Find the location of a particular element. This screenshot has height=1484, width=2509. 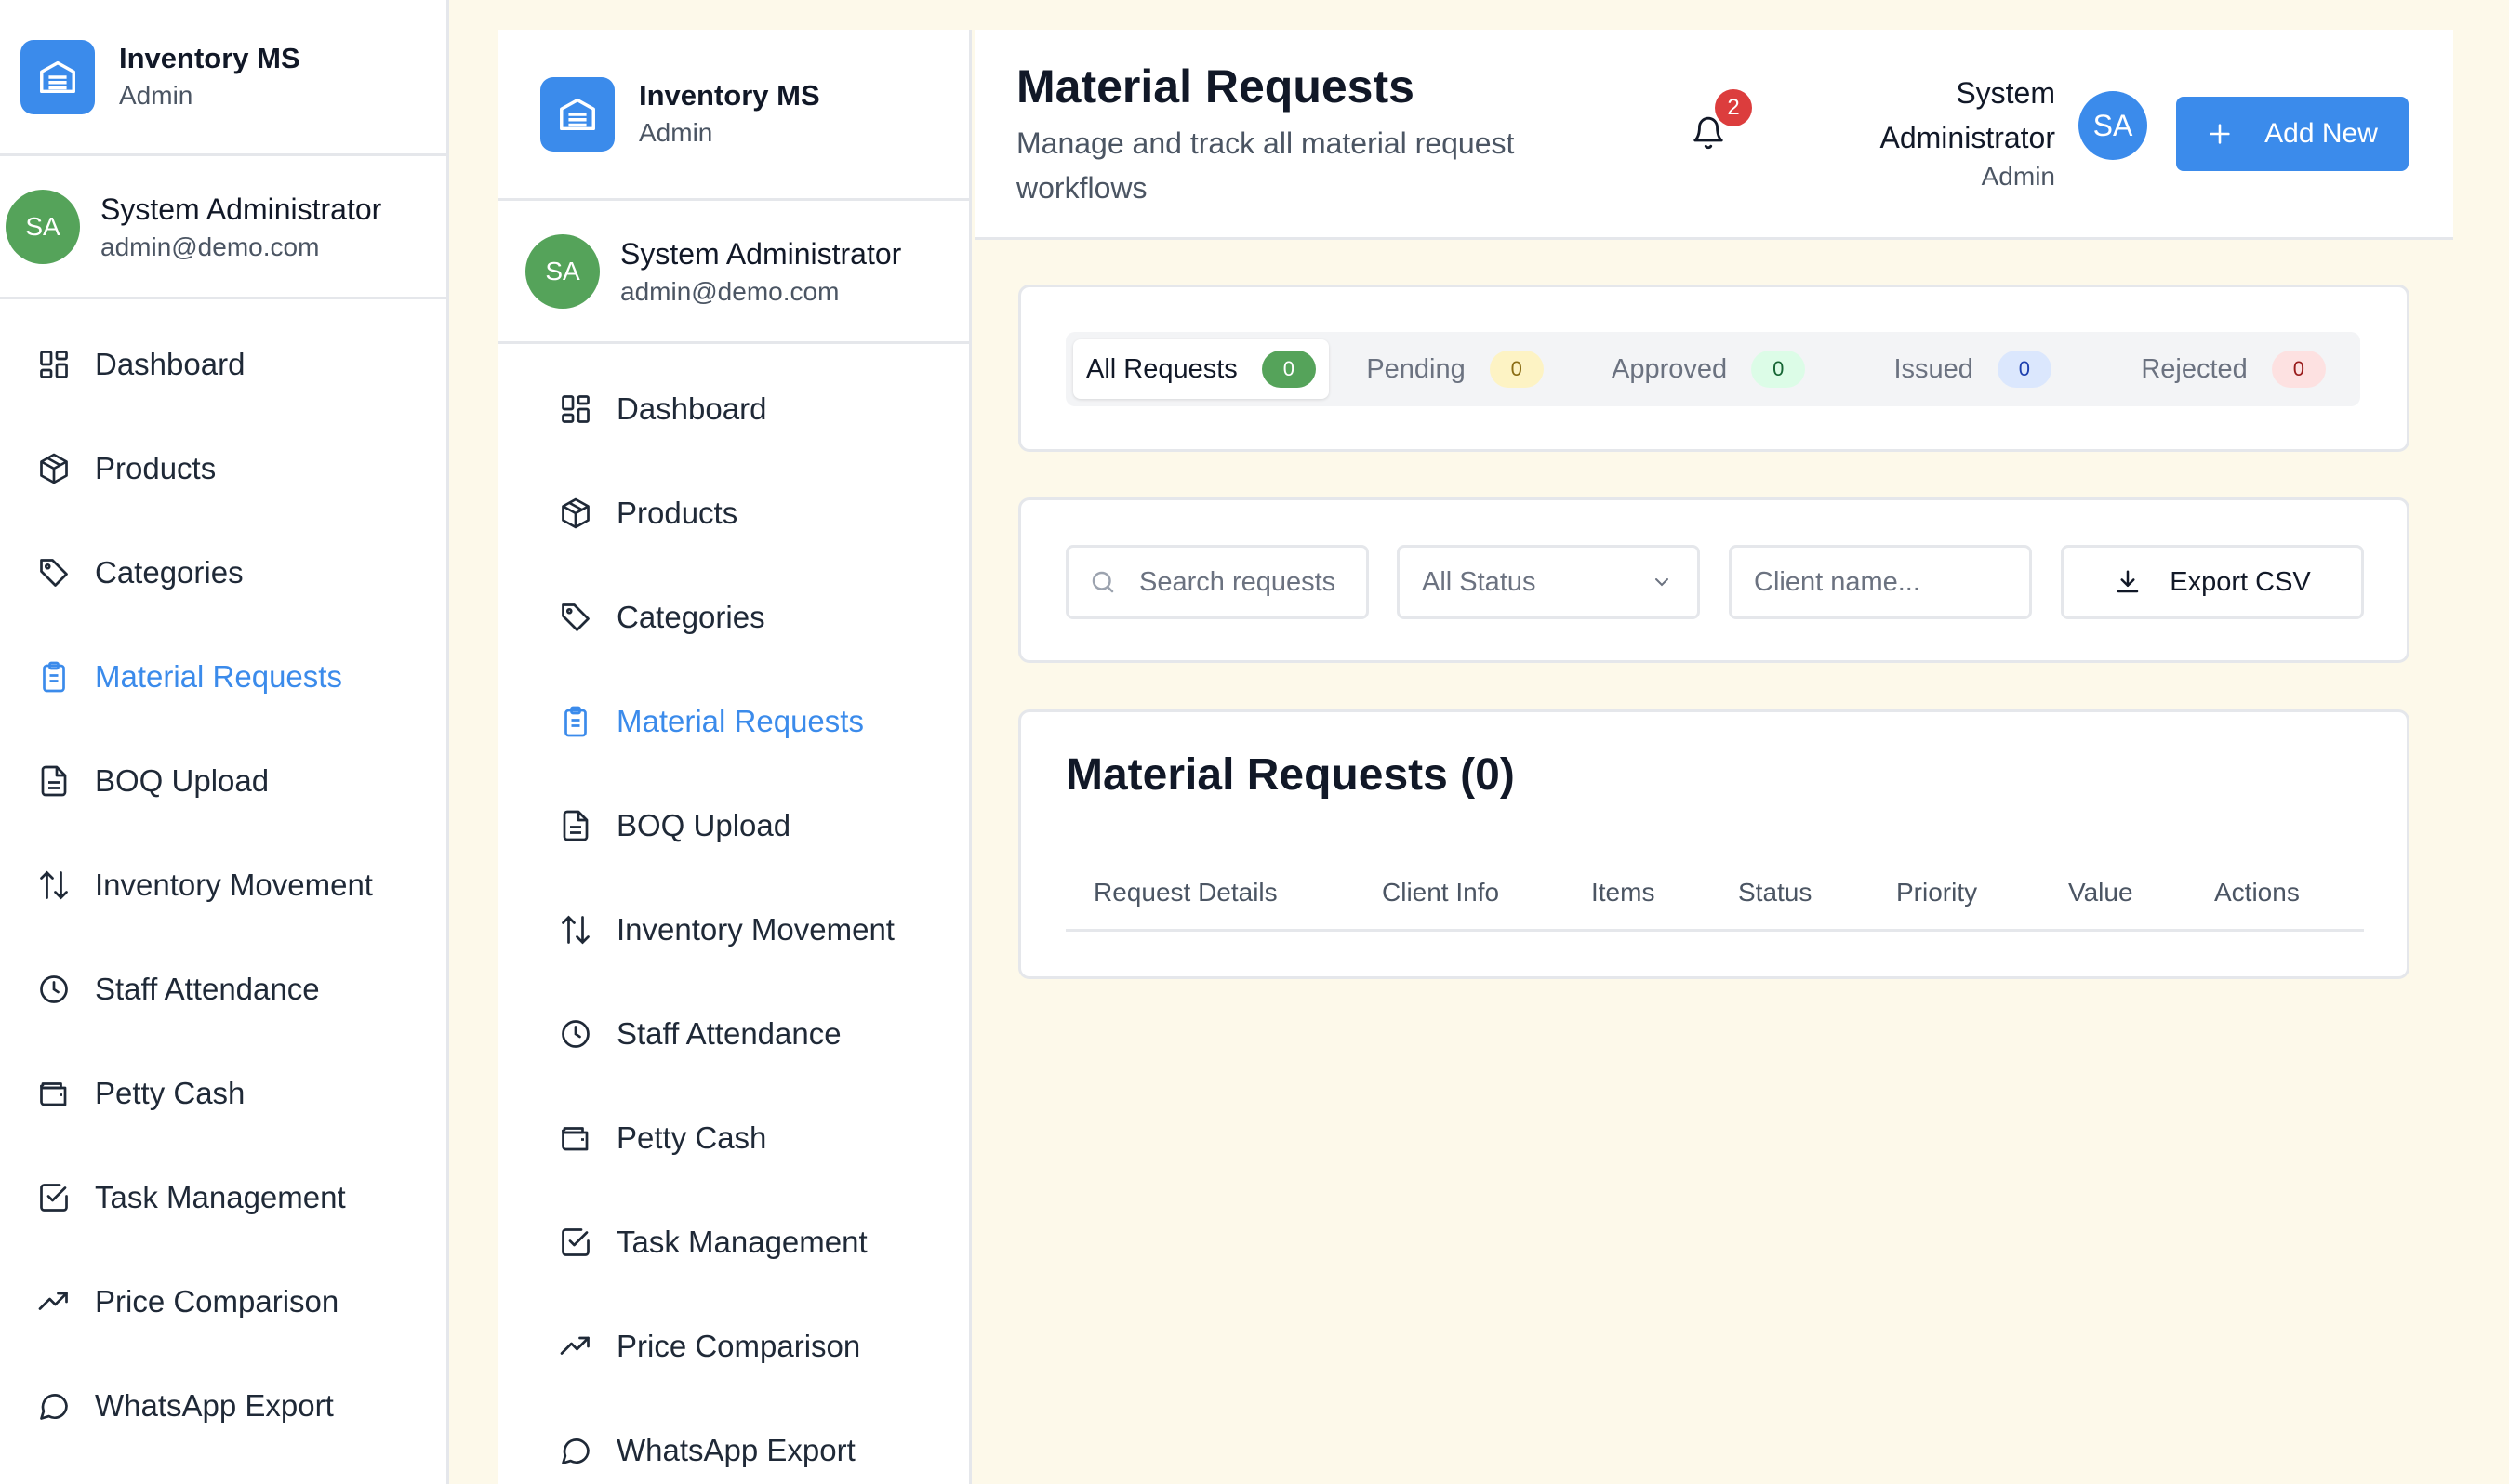

tab-label: All Requests is located at coordinates (1162, 368).